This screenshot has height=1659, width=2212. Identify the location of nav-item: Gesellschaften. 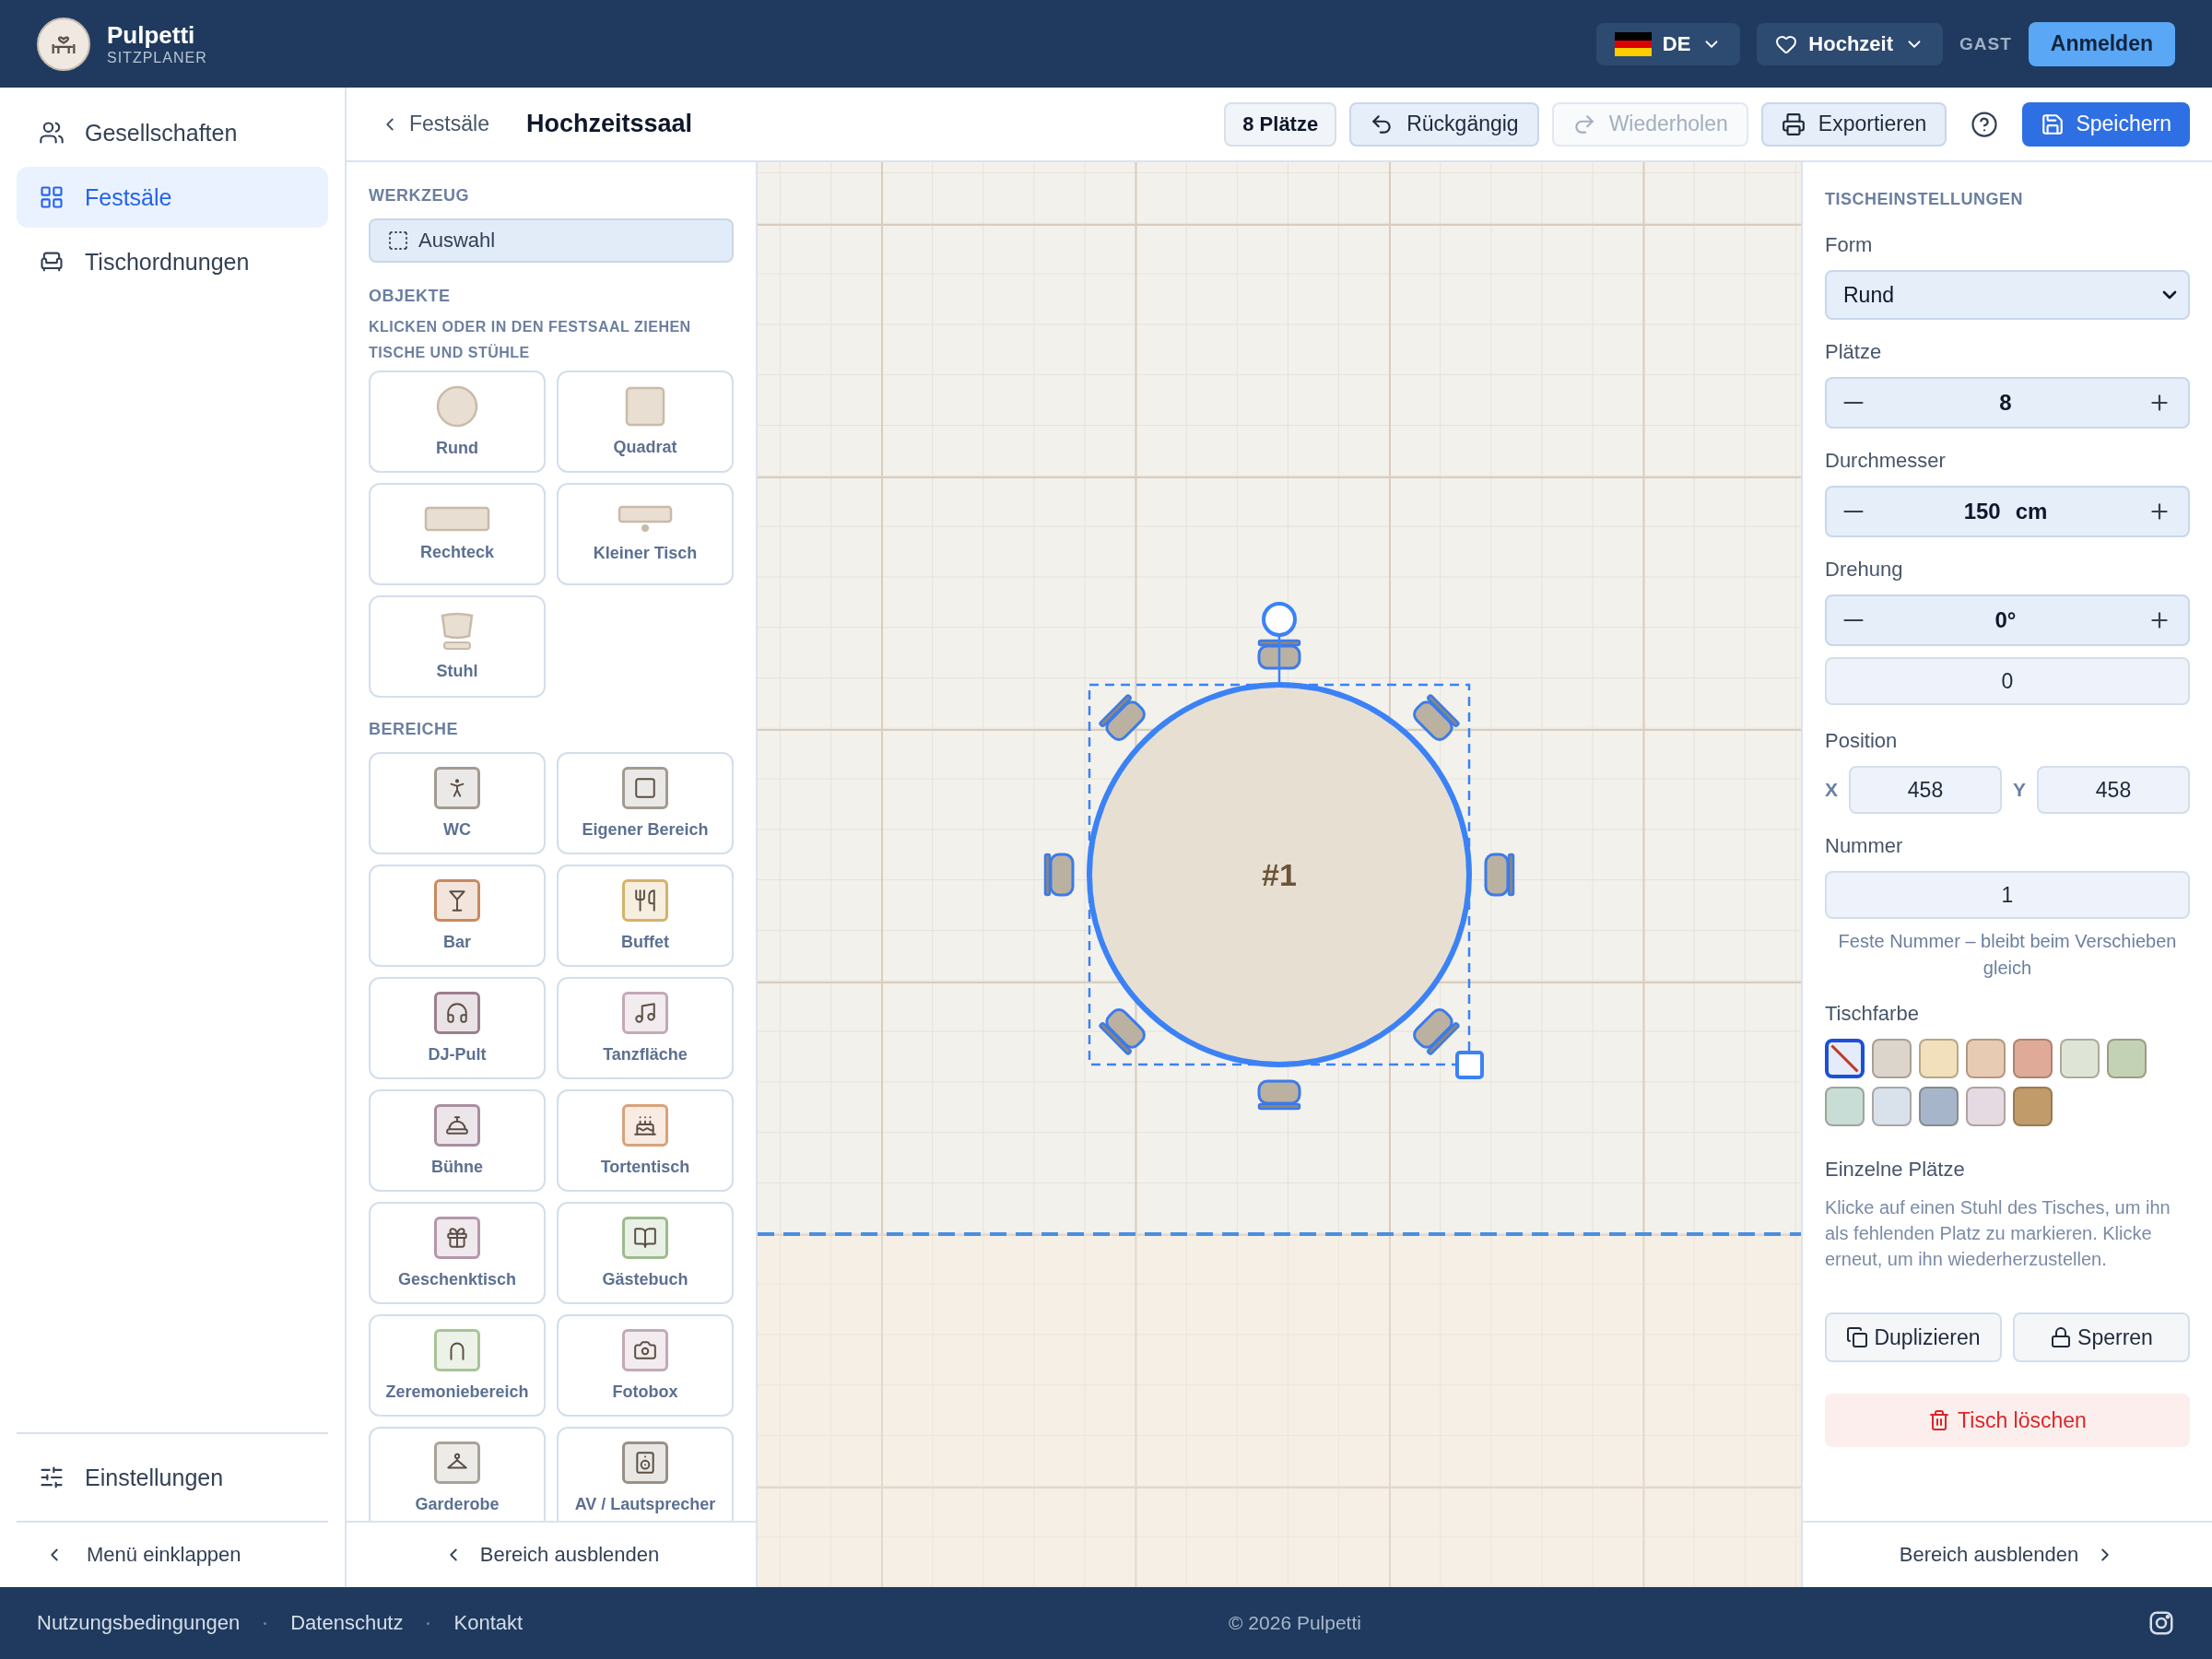
(172, 132).